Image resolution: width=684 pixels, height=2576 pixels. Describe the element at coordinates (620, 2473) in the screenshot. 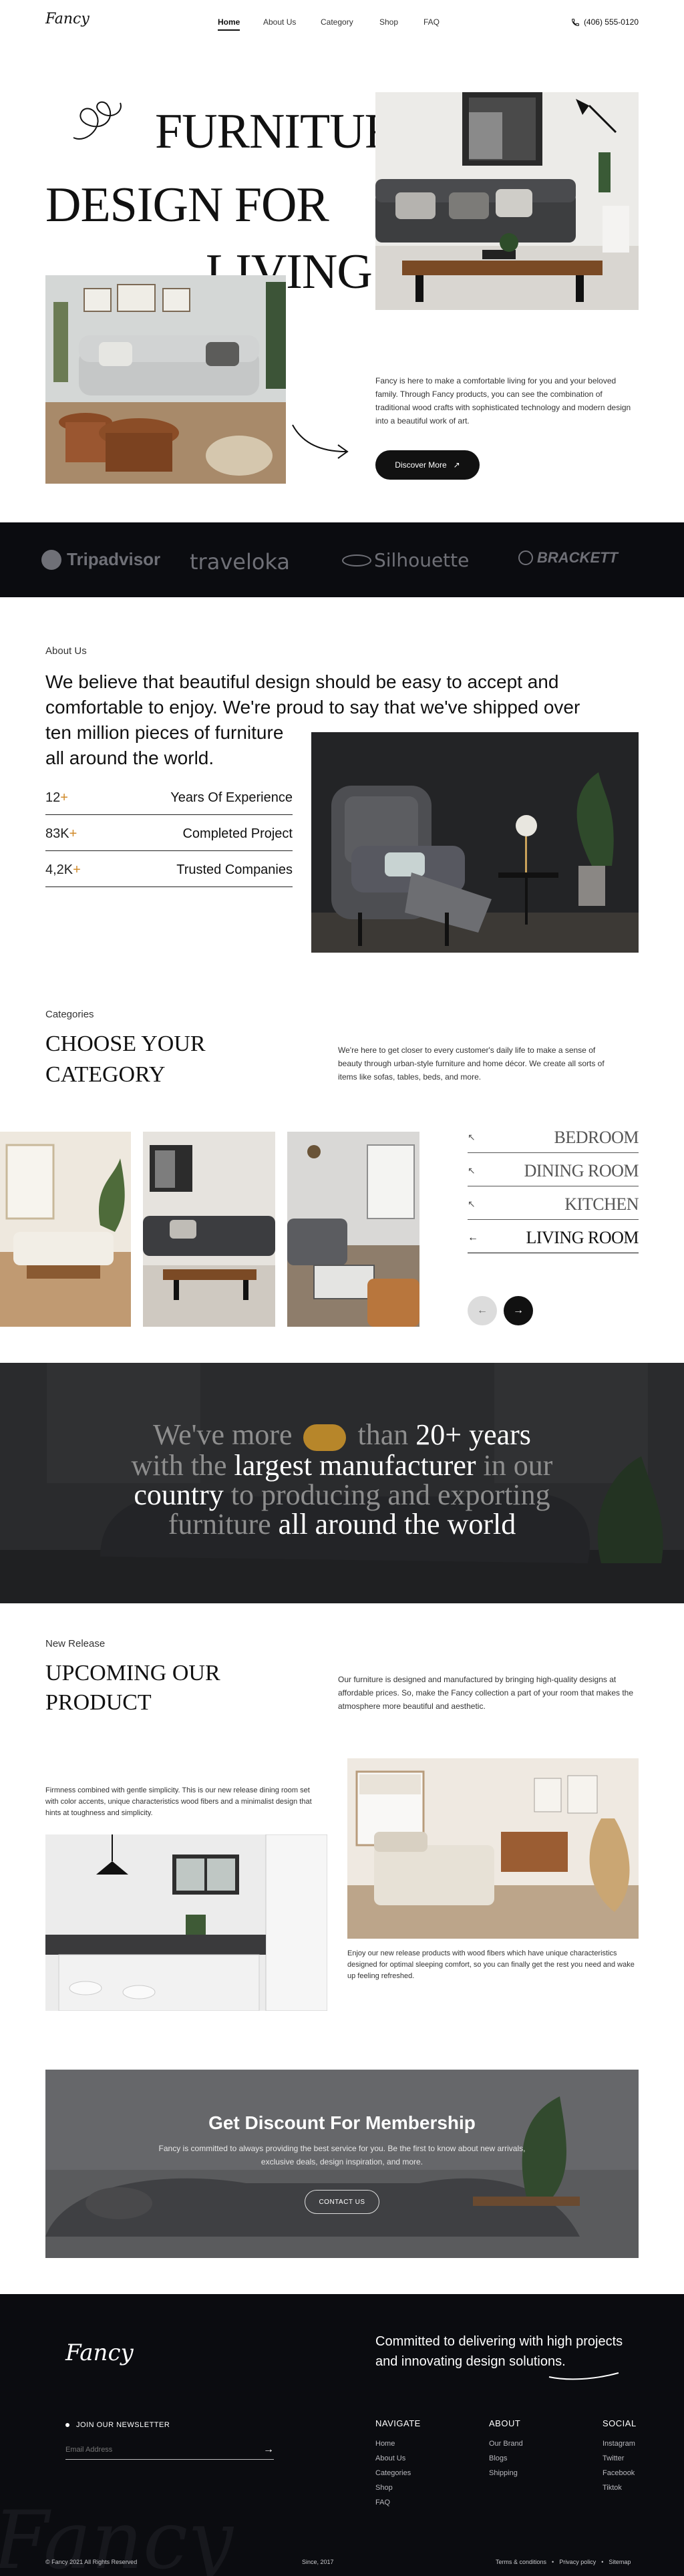

I see `footer-link-facebook: Facebook` at that location.